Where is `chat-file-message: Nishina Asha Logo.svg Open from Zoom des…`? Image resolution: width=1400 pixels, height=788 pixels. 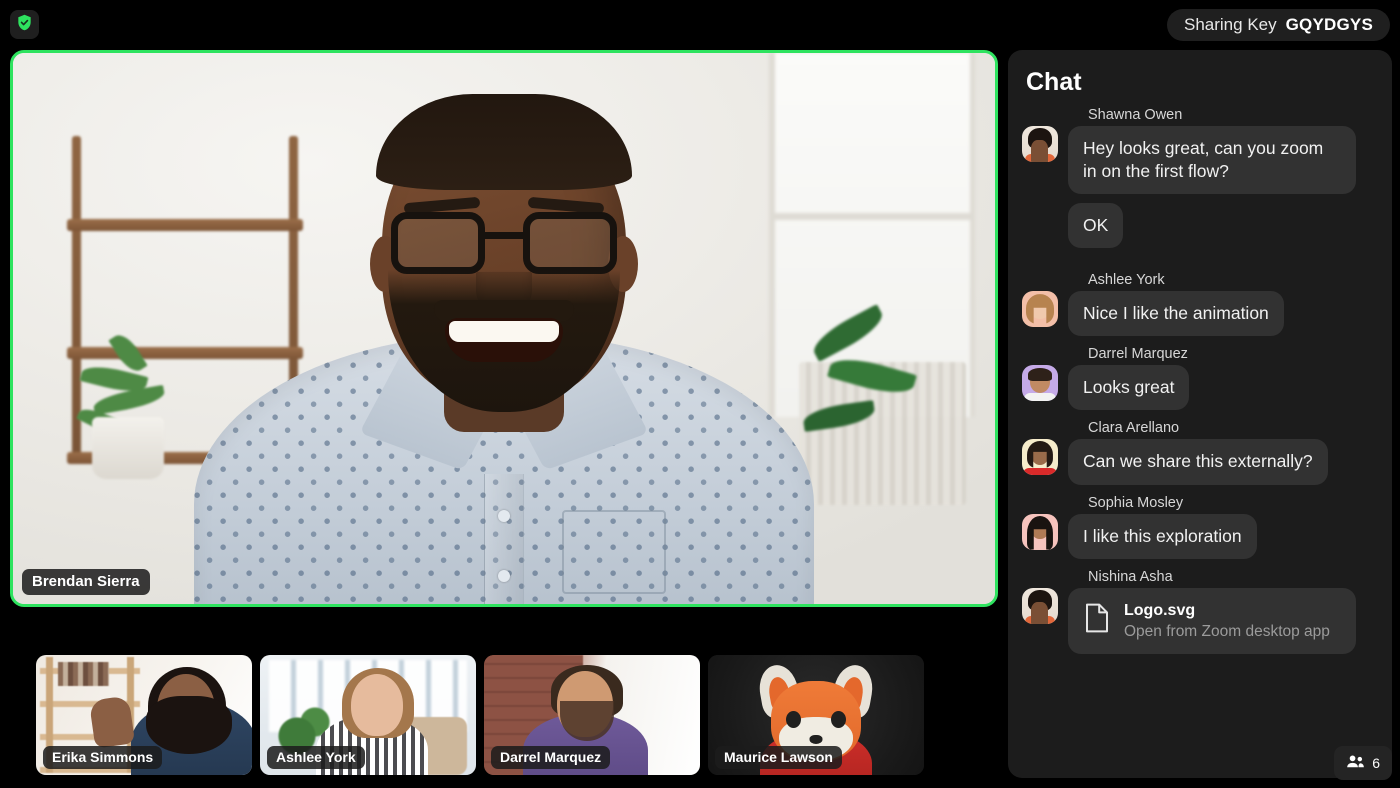 chat-file-message: Nishina Asha Logo.svg Open from Zoom des… is located at coordinates (1200, 612).